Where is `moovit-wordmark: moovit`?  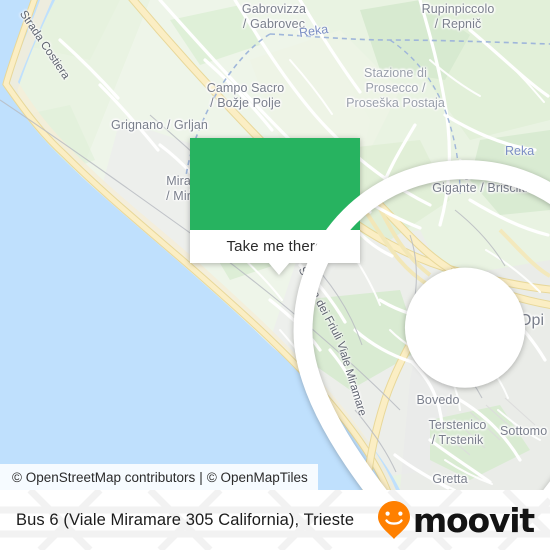 moovit-wordmark: moovit is located at coordinates (473, 520).